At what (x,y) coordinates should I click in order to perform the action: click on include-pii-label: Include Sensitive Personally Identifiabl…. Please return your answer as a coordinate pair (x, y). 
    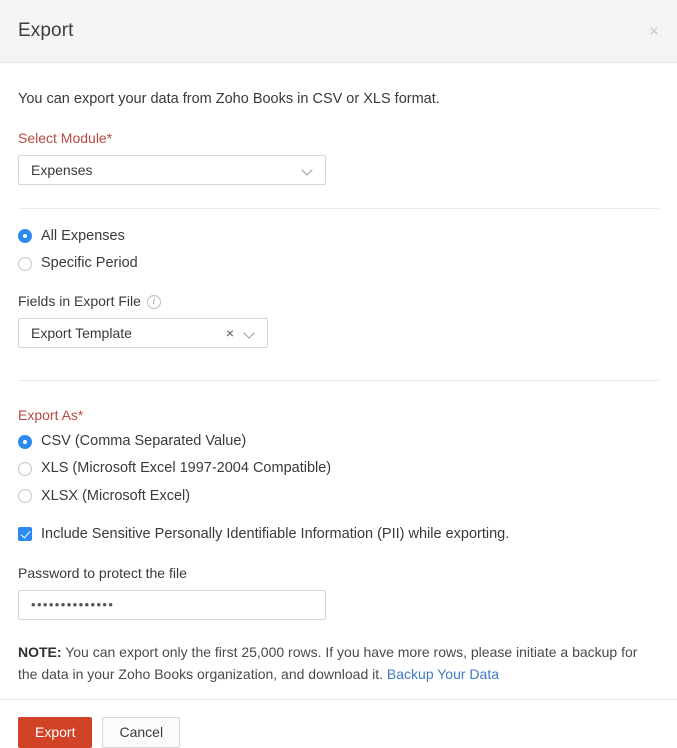
    Looking at the image, I should click on (275, 534).